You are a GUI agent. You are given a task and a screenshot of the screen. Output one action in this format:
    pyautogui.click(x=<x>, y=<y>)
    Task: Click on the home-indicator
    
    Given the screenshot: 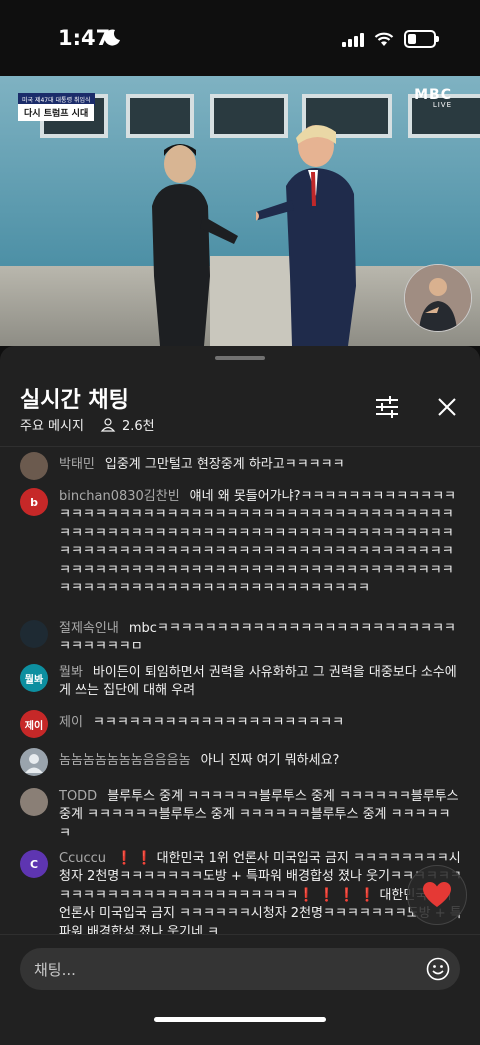 What is the action you would take?
    pyautogui.click(x=240, y=1019)
    